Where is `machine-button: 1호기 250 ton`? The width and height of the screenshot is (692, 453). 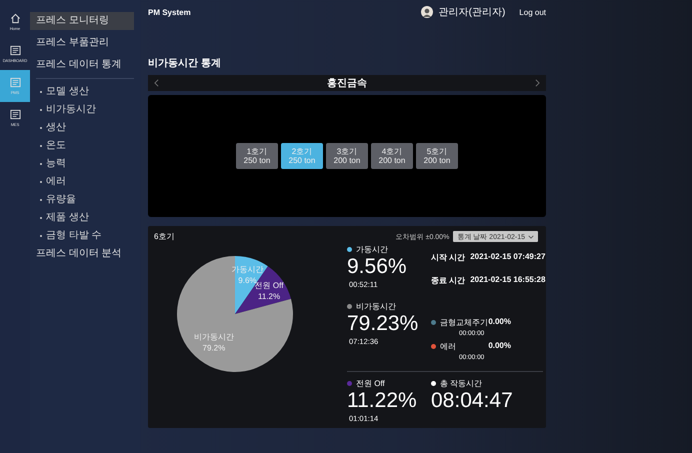 machine-button: 1호기 250 ton is located at coordinates (257, 156).